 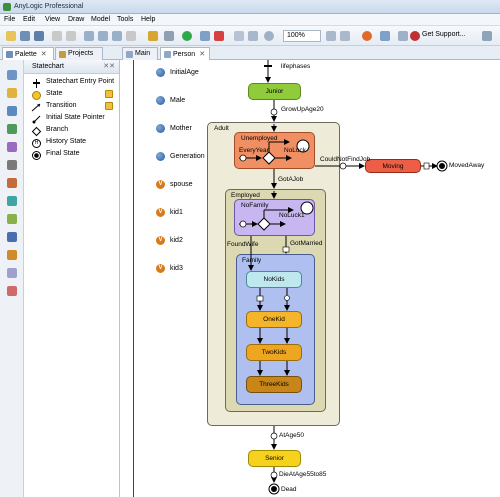 What do you see at coordinates (274, 111) in the screenshot?
I see `transition-grow-up` at bounding box center [274, 111].